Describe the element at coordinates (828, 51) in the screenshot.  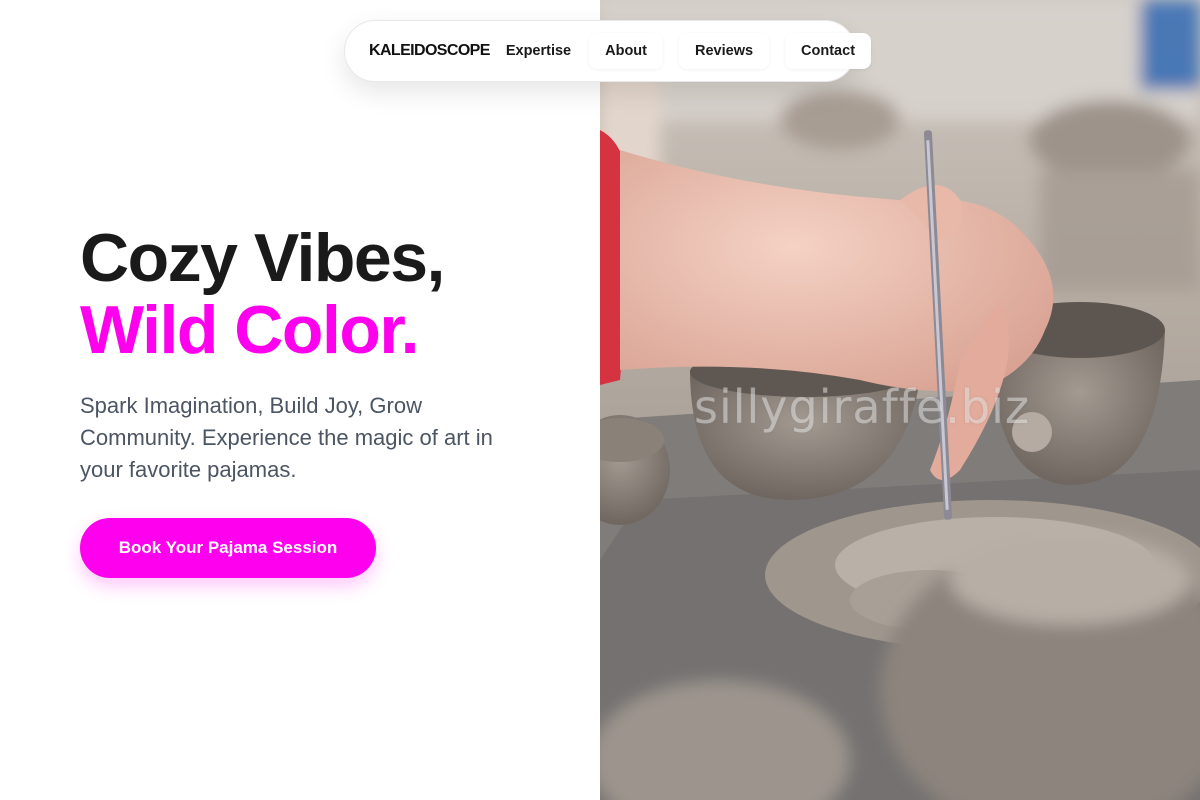
I see `nav-link-contact: Contact` at that location.